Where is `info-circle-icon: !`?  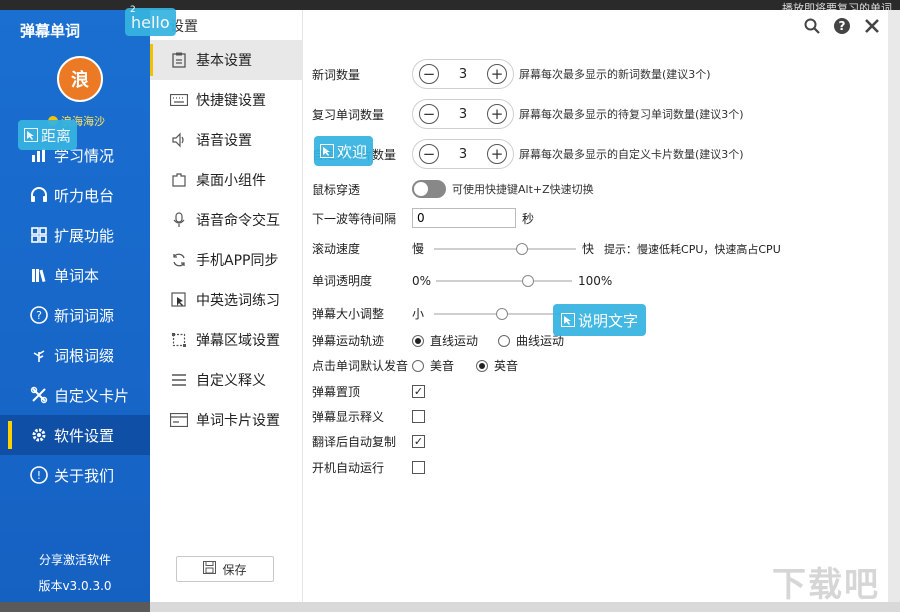 info-circle-icon: ! is located at coordinates (39, 475).